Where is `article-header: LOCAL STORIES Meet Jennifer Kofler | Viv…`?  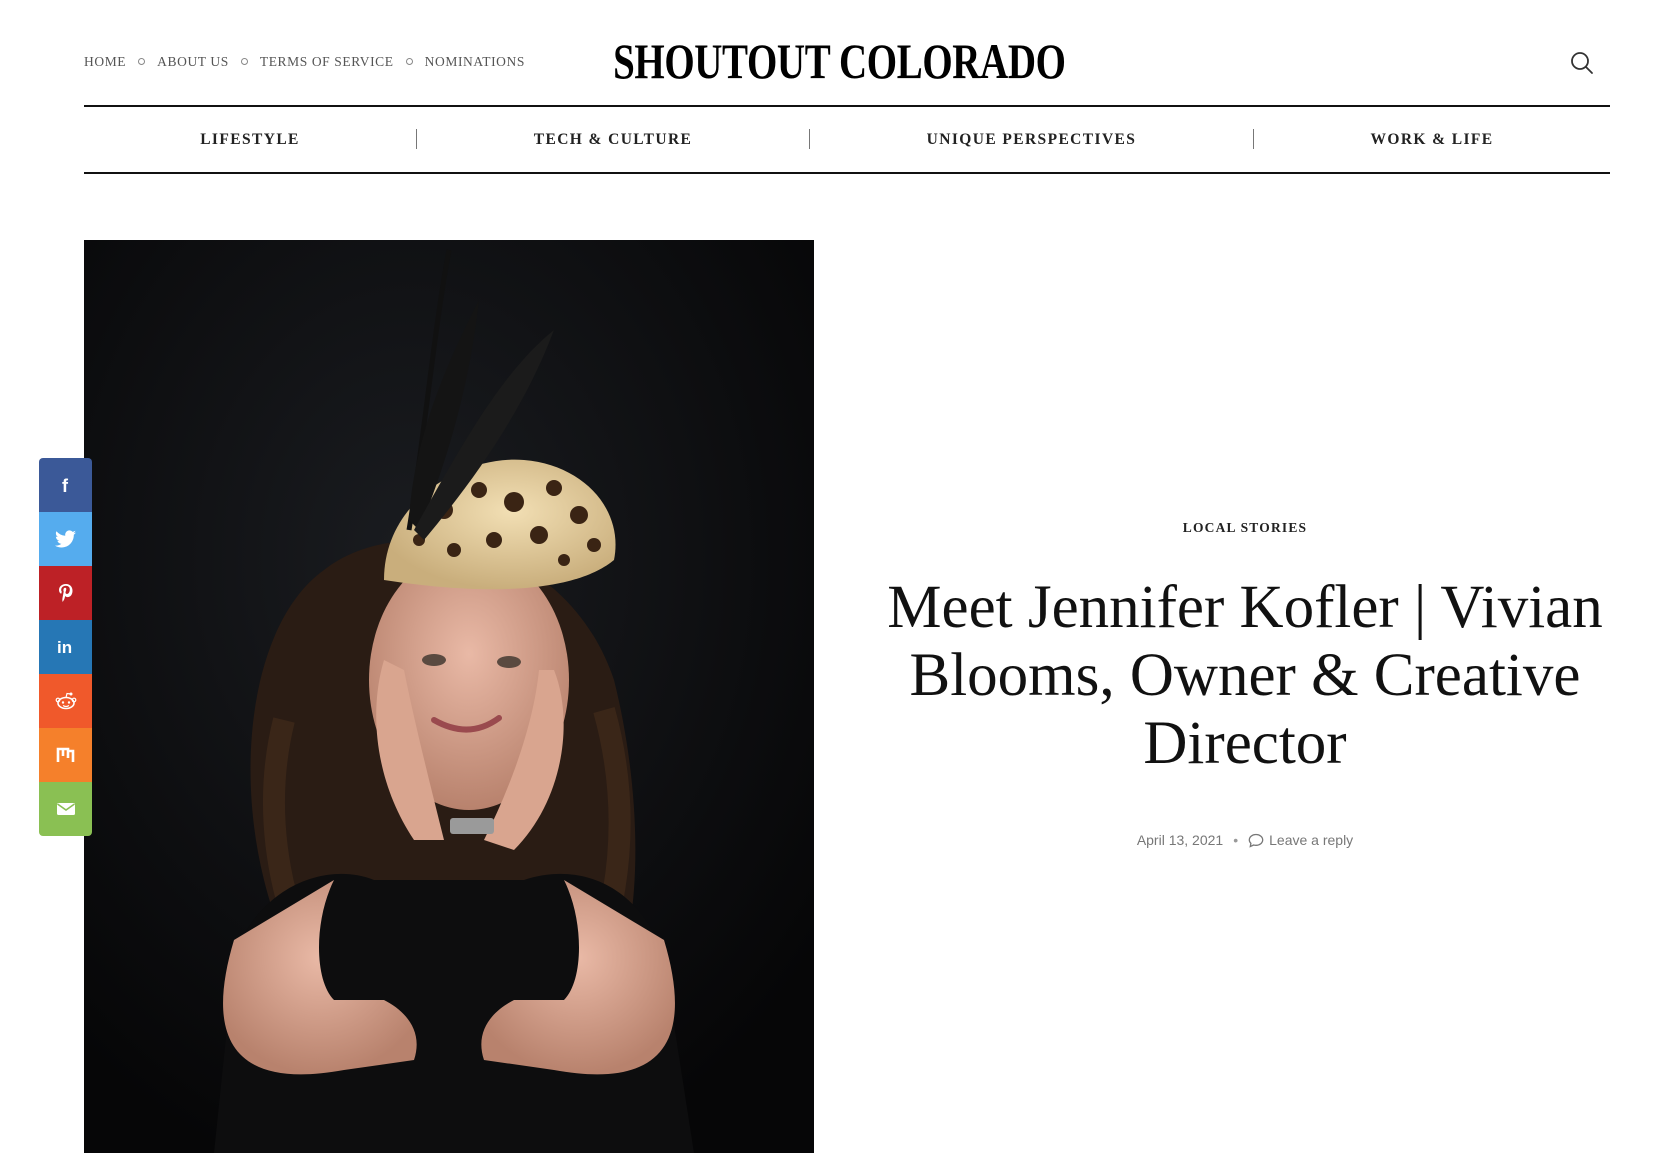
article-header: LOCAL STORIES Meet Jennifer Kofler | Viv… is located at coordinates (1245, 684).